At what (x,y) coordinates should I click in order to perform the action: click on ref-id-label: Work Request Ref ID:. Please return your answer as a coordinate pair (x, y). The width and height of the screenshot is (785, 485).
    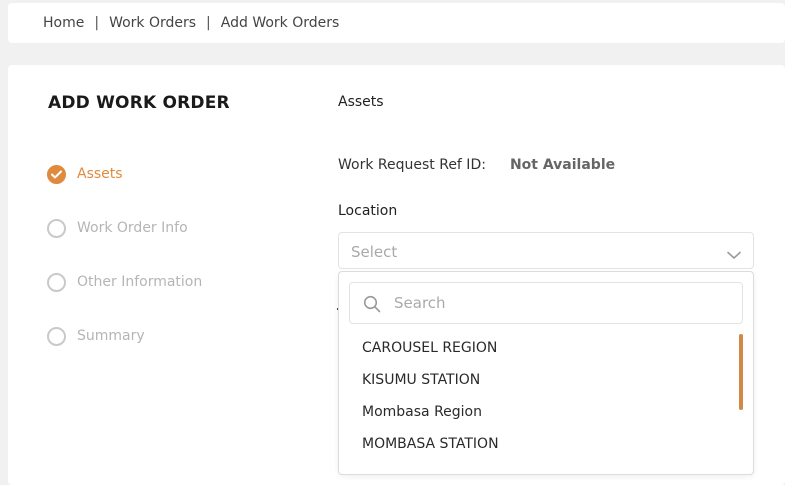
    Looking at the image, I should click on (412, 165).